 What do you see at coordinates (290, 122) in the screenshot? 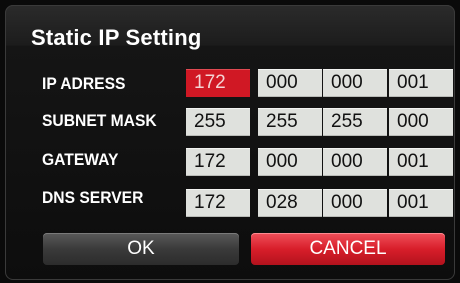
I see `subnet-octet-2: 255` at bounding box center [290, 122].